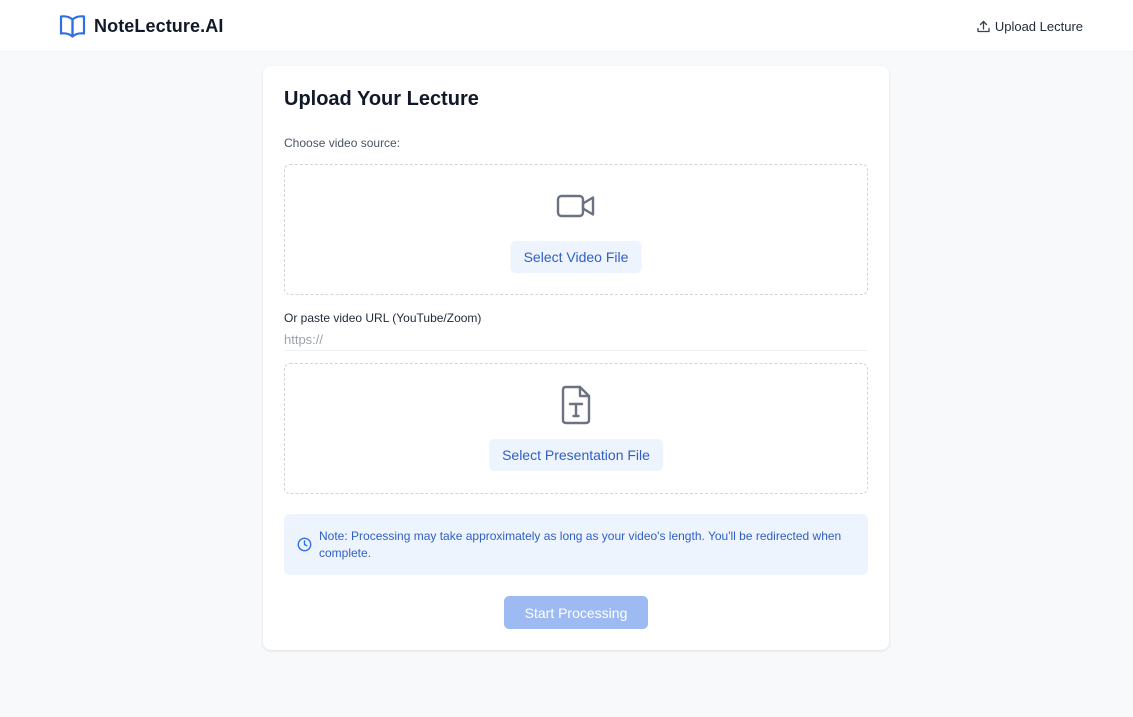  Describe the element at coordinates (983, 26) in the screenshot. I see `upload-icon` at that location.